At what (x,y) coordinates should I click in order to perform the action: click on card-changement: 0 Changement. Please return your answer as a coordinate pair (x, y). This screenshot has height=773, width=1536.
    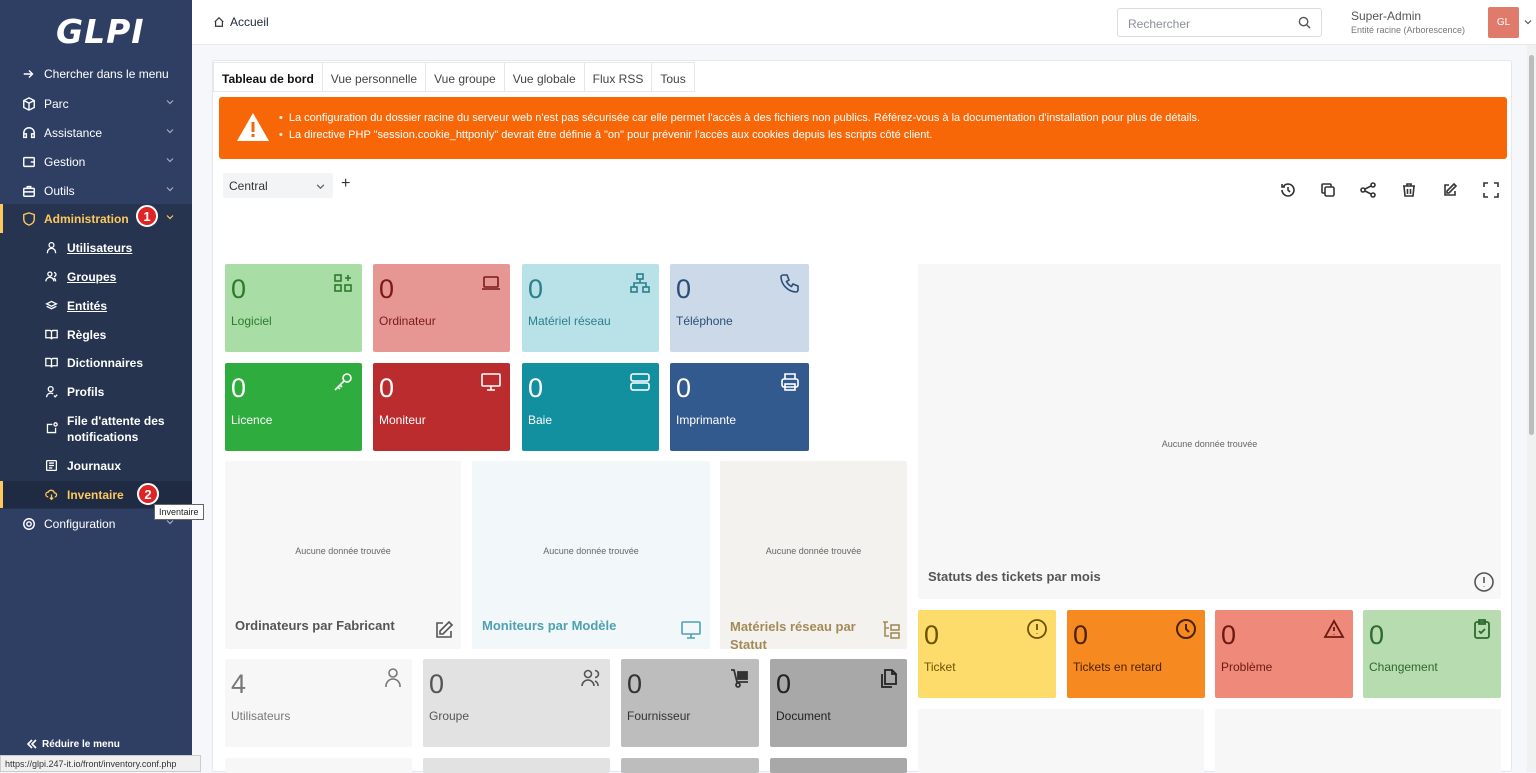
    Looking at the image, I should click on (1432, 654).